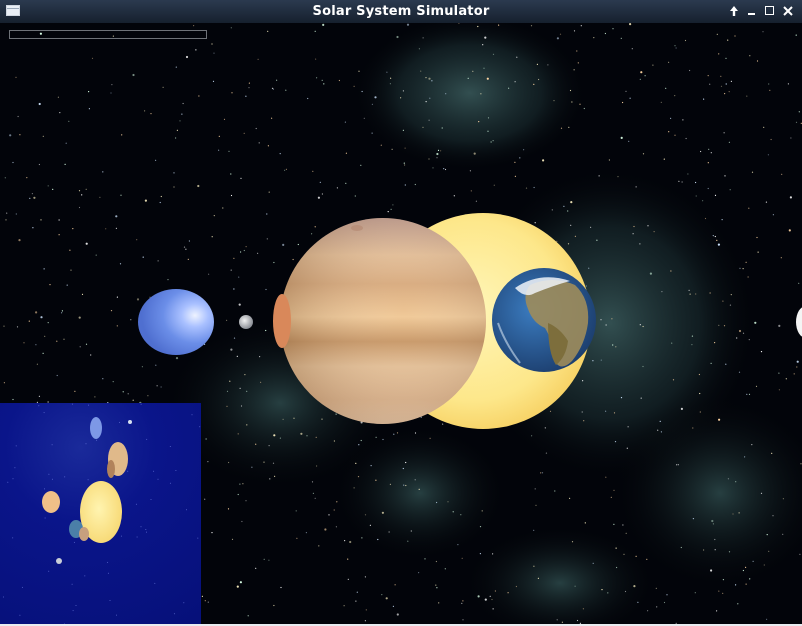 The height and width of the screenshot is (626, 802). What do you see at coordinates (734, 11) in the screenshot?
I see `arrow-up-icon` at bounding box center [734, 11].